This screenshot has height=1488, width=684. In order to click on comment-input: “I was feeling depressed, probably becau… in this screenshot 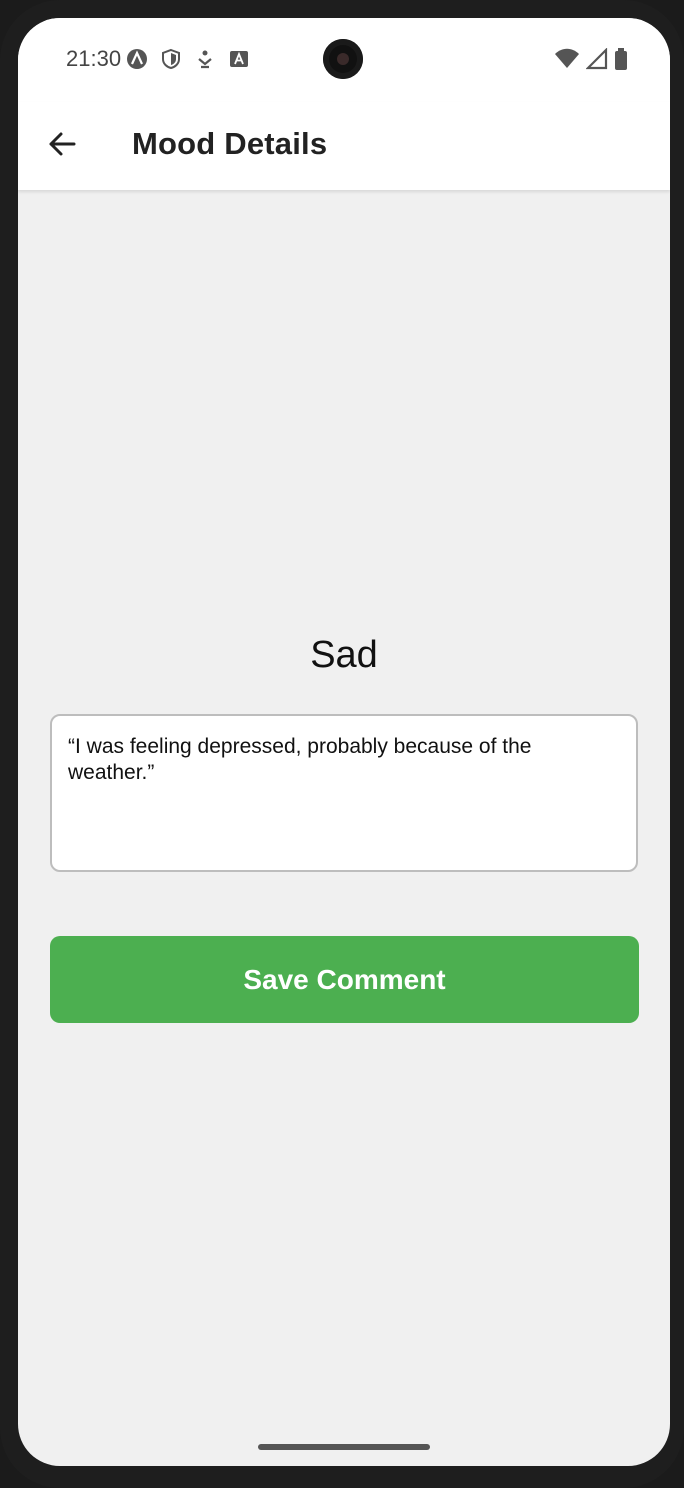, I will do `click(344, 793)`.